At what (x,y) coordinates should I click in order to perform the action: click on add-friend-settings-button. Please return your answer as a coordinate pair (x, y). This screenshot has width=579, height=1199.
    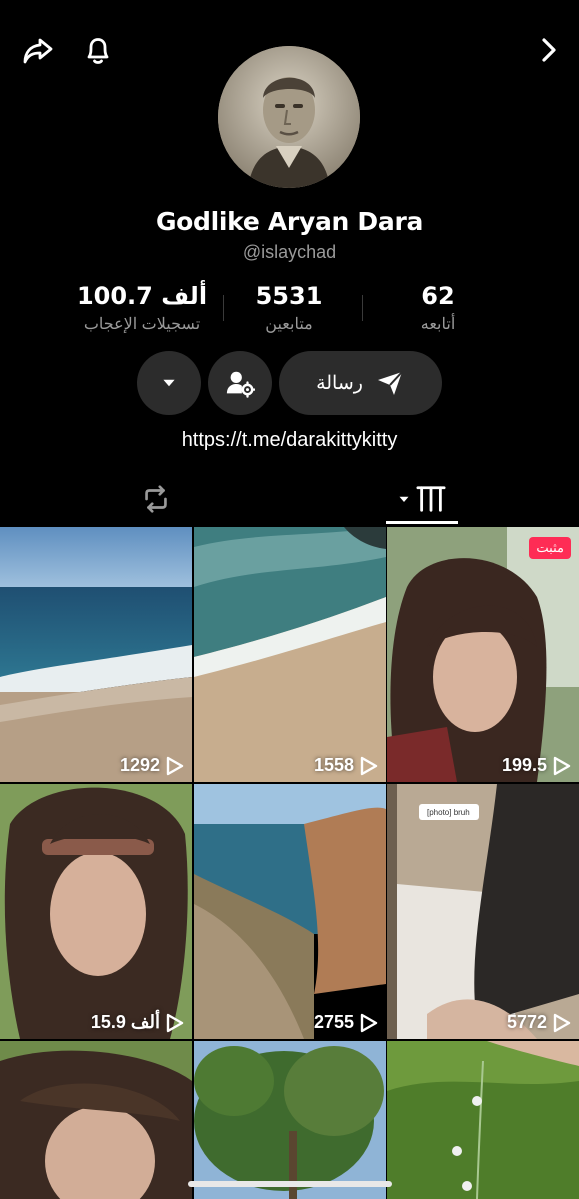
    Looking at the image, I should click on (240, 383).